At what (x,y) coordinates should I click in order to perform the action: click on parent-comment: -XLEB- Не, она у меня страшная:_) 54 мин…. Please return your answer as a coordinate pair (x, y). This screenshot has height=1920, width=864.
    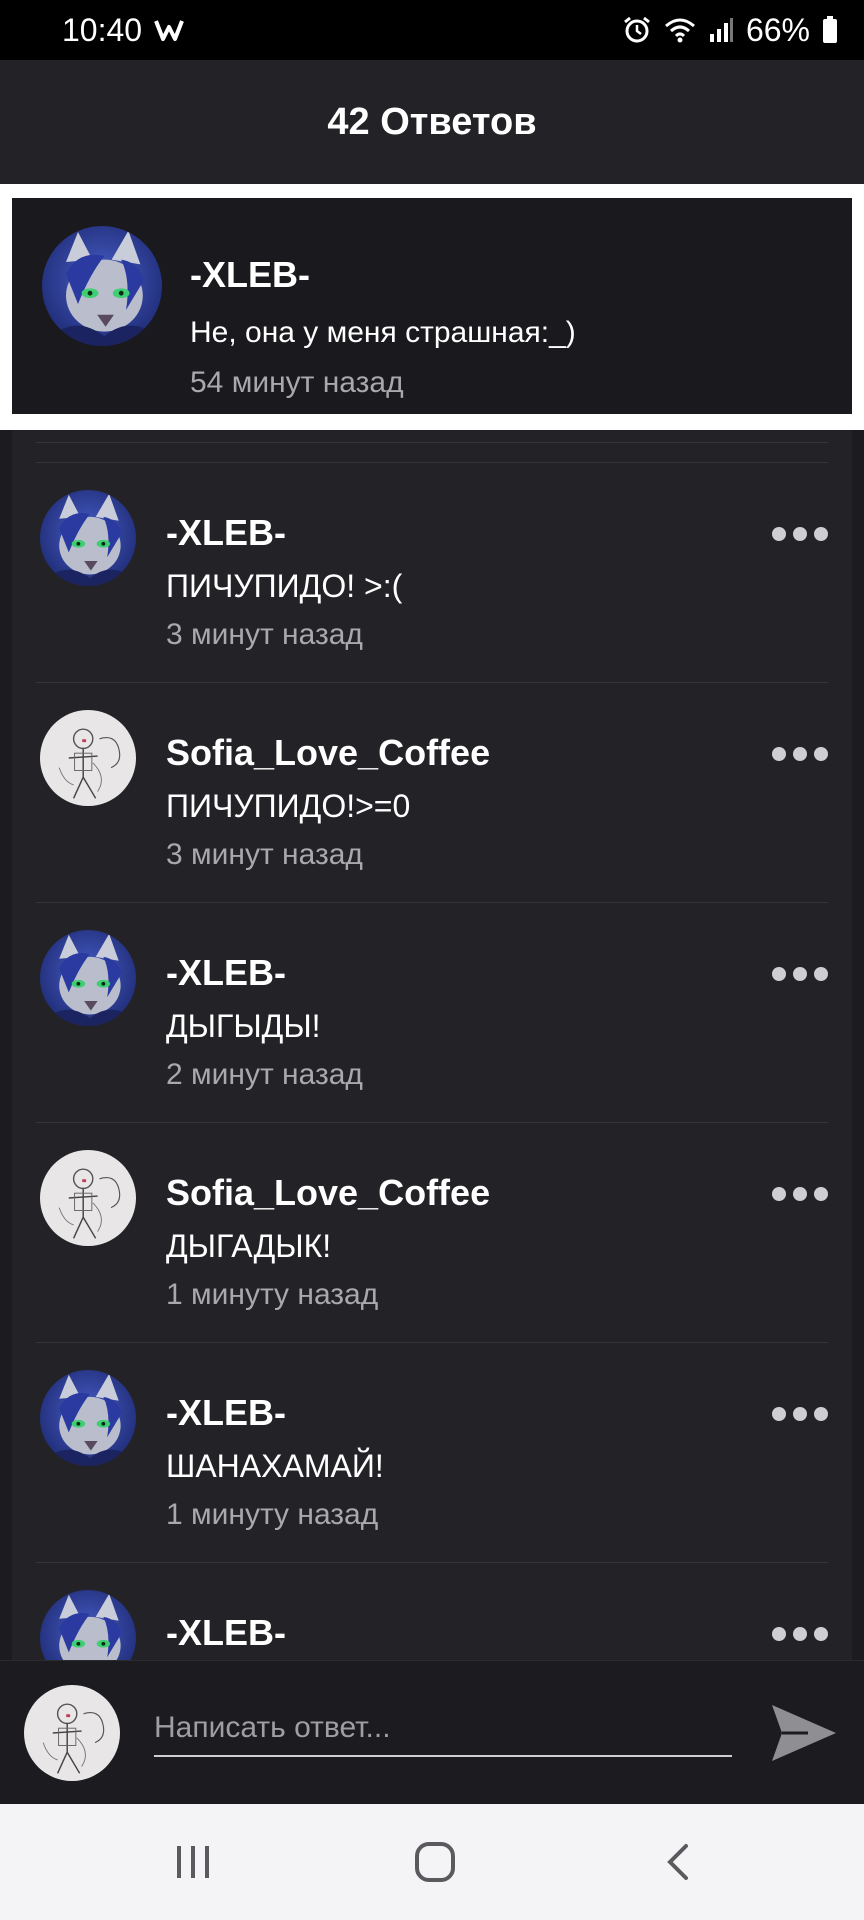
    Looking at the image, I should click on (432, 306).